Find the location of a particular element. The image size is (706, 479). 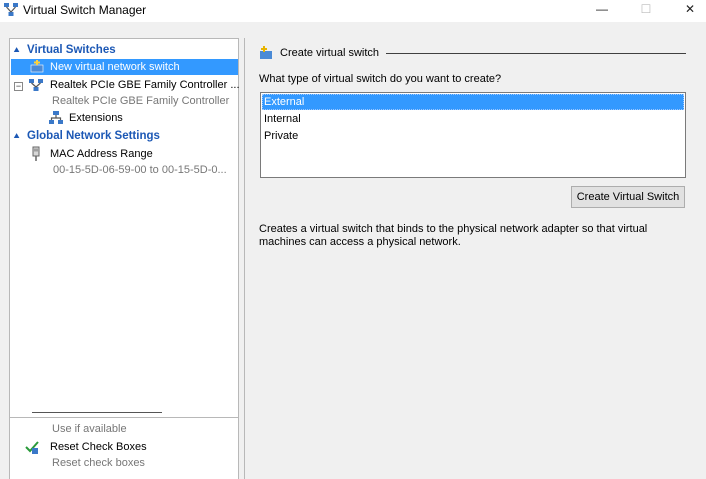

title-bar: Virtual Switch Manager — ☐ ✕ is located at coordinates (353, 11).